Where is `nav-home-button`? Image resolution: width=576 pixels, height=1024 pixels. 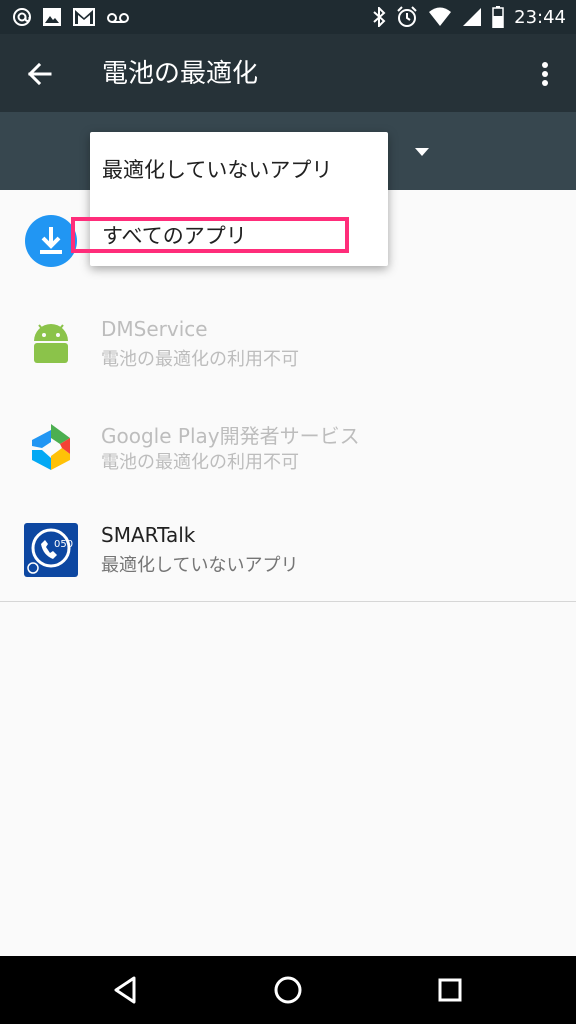 nav-home-button is located at coordinates (288, 990).